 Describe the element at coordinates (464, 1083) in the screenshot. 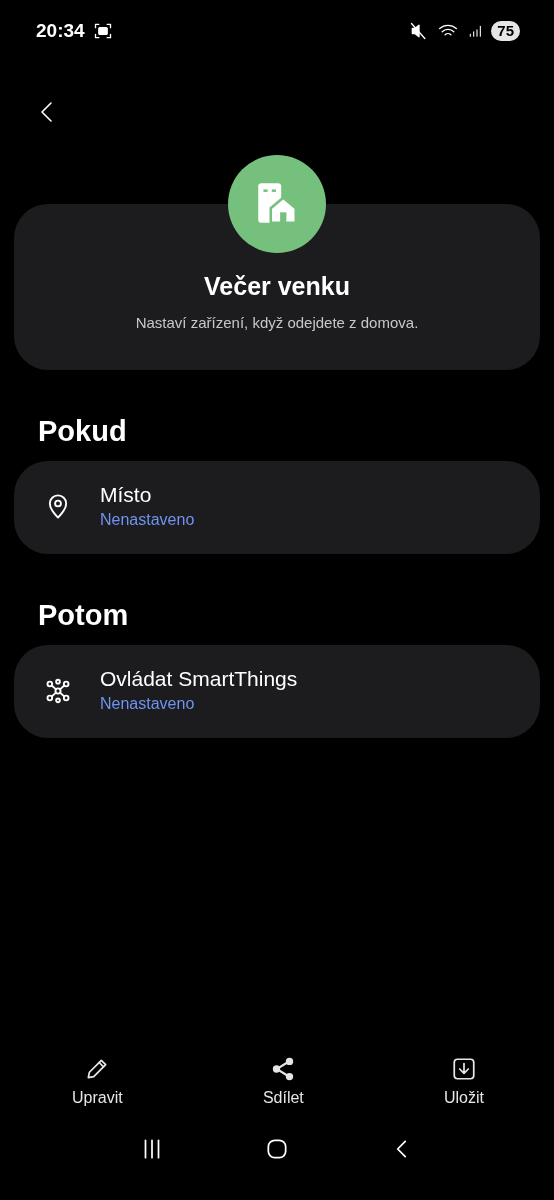

I see `action-button: Uložit` at that location.